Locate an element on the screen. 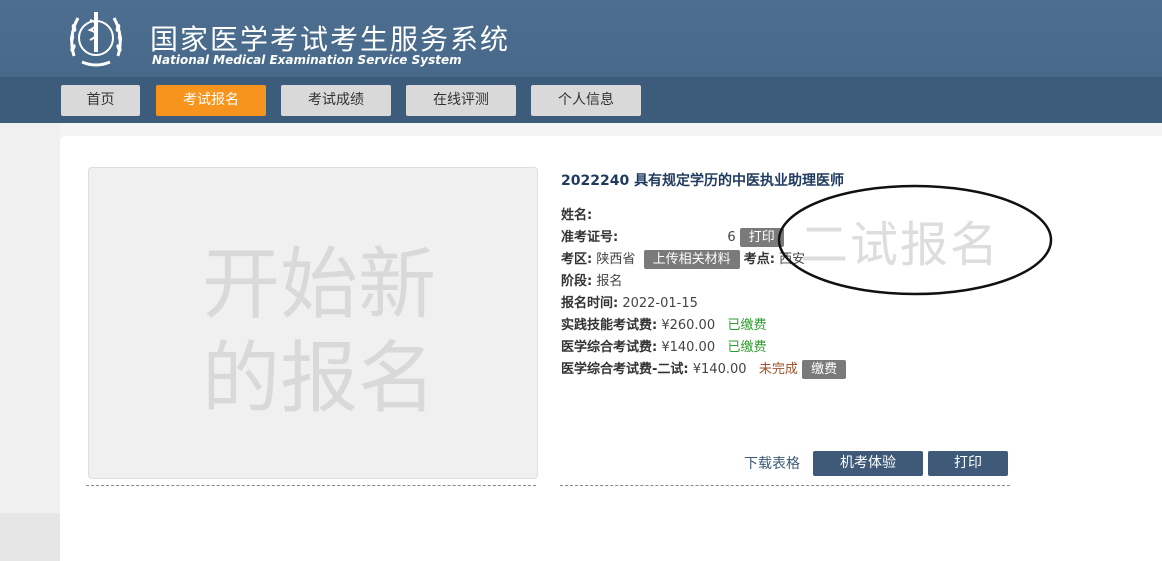 This screenshot has width=1162, height=561. reg-time-label: 报名时间: is located at coordinates (590, 303).